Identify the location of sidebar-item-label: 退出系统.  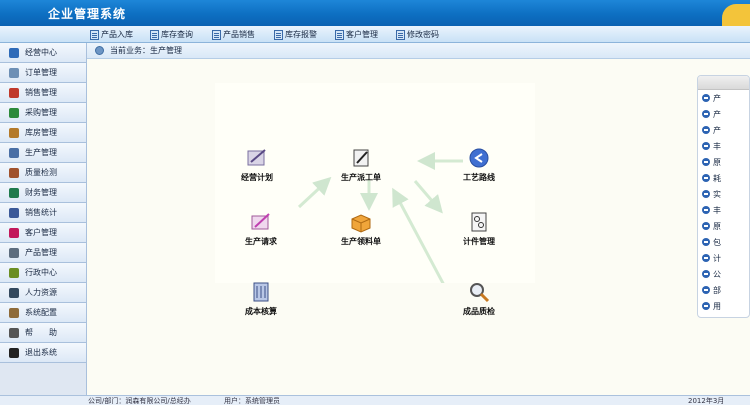
(41, 352).